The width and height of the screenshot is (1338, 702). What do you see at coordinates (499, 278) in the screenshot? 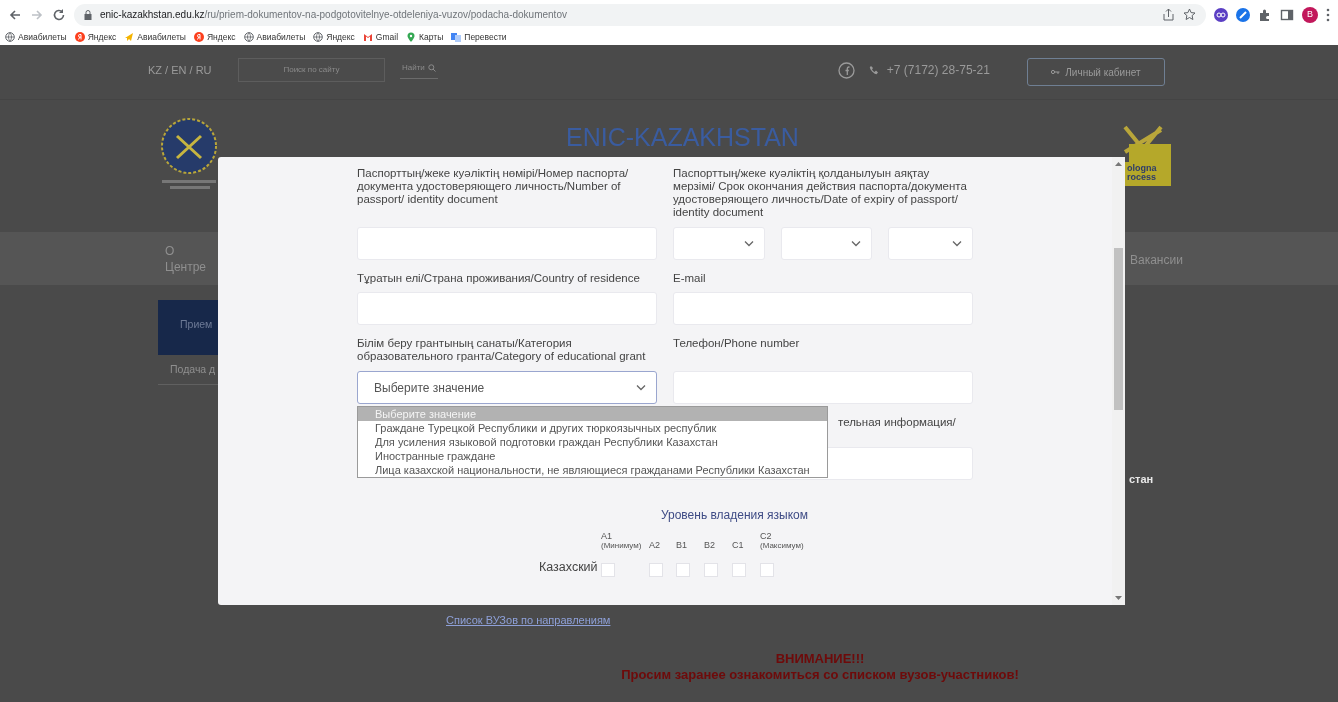
I see `field-label: Тұратын елі/Страна проживания/Country of residence` at bounding box center [499, 278].